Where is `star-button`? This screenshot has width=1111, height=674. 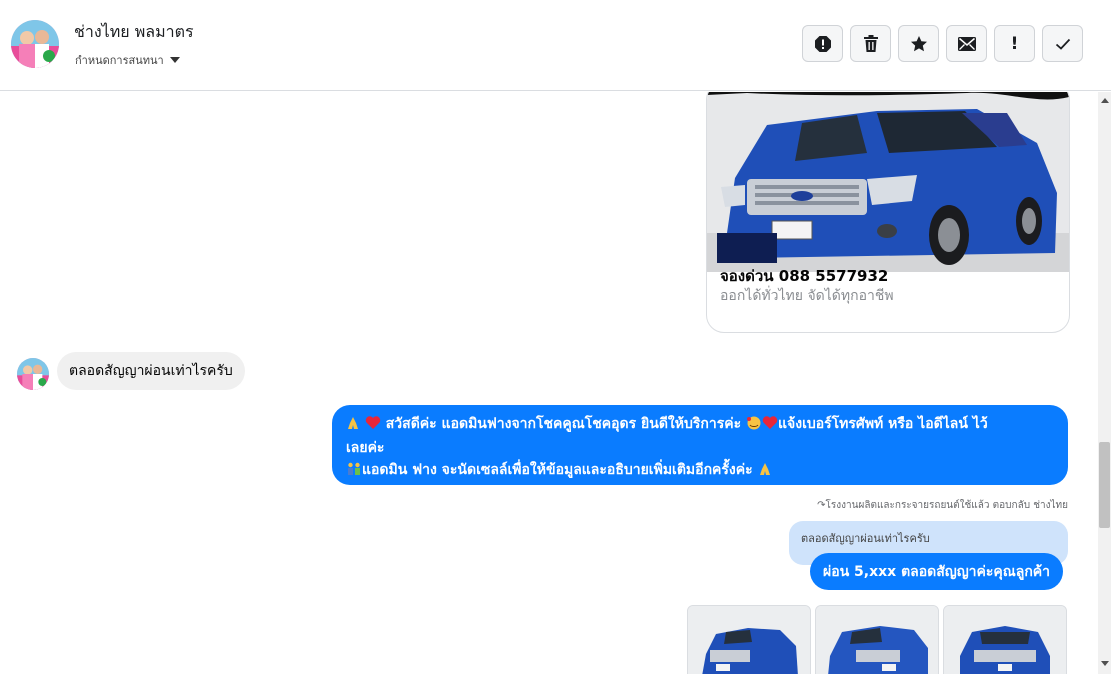
star-button is located at coordinates (918, 43).